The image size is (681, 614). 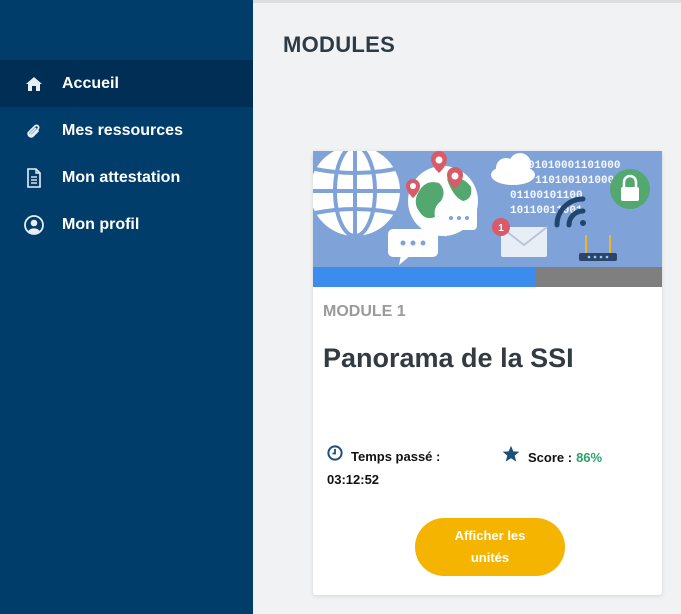 What do you see at coordinates (122, 130) in the screenshot?
I see `sidebar-item-label: Mes ressources` at bounding box center [122, 130].